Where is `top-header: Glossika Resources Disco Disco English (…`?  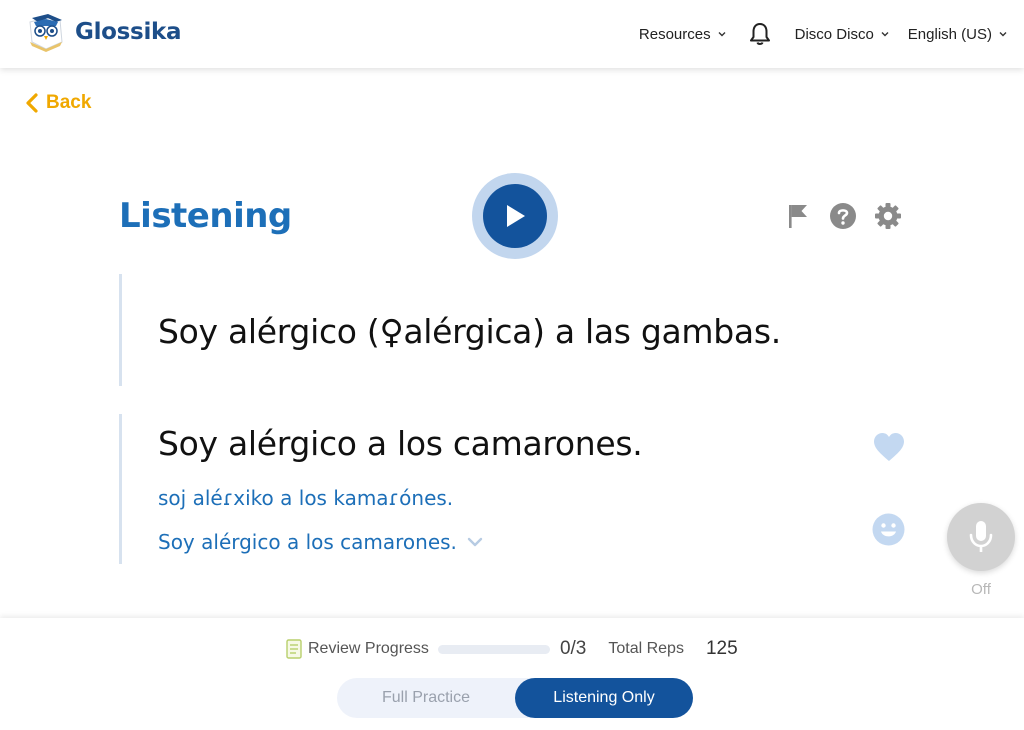
top-header: Glossika Resources Disco Disco English (… is located at coordinates (512, 34).